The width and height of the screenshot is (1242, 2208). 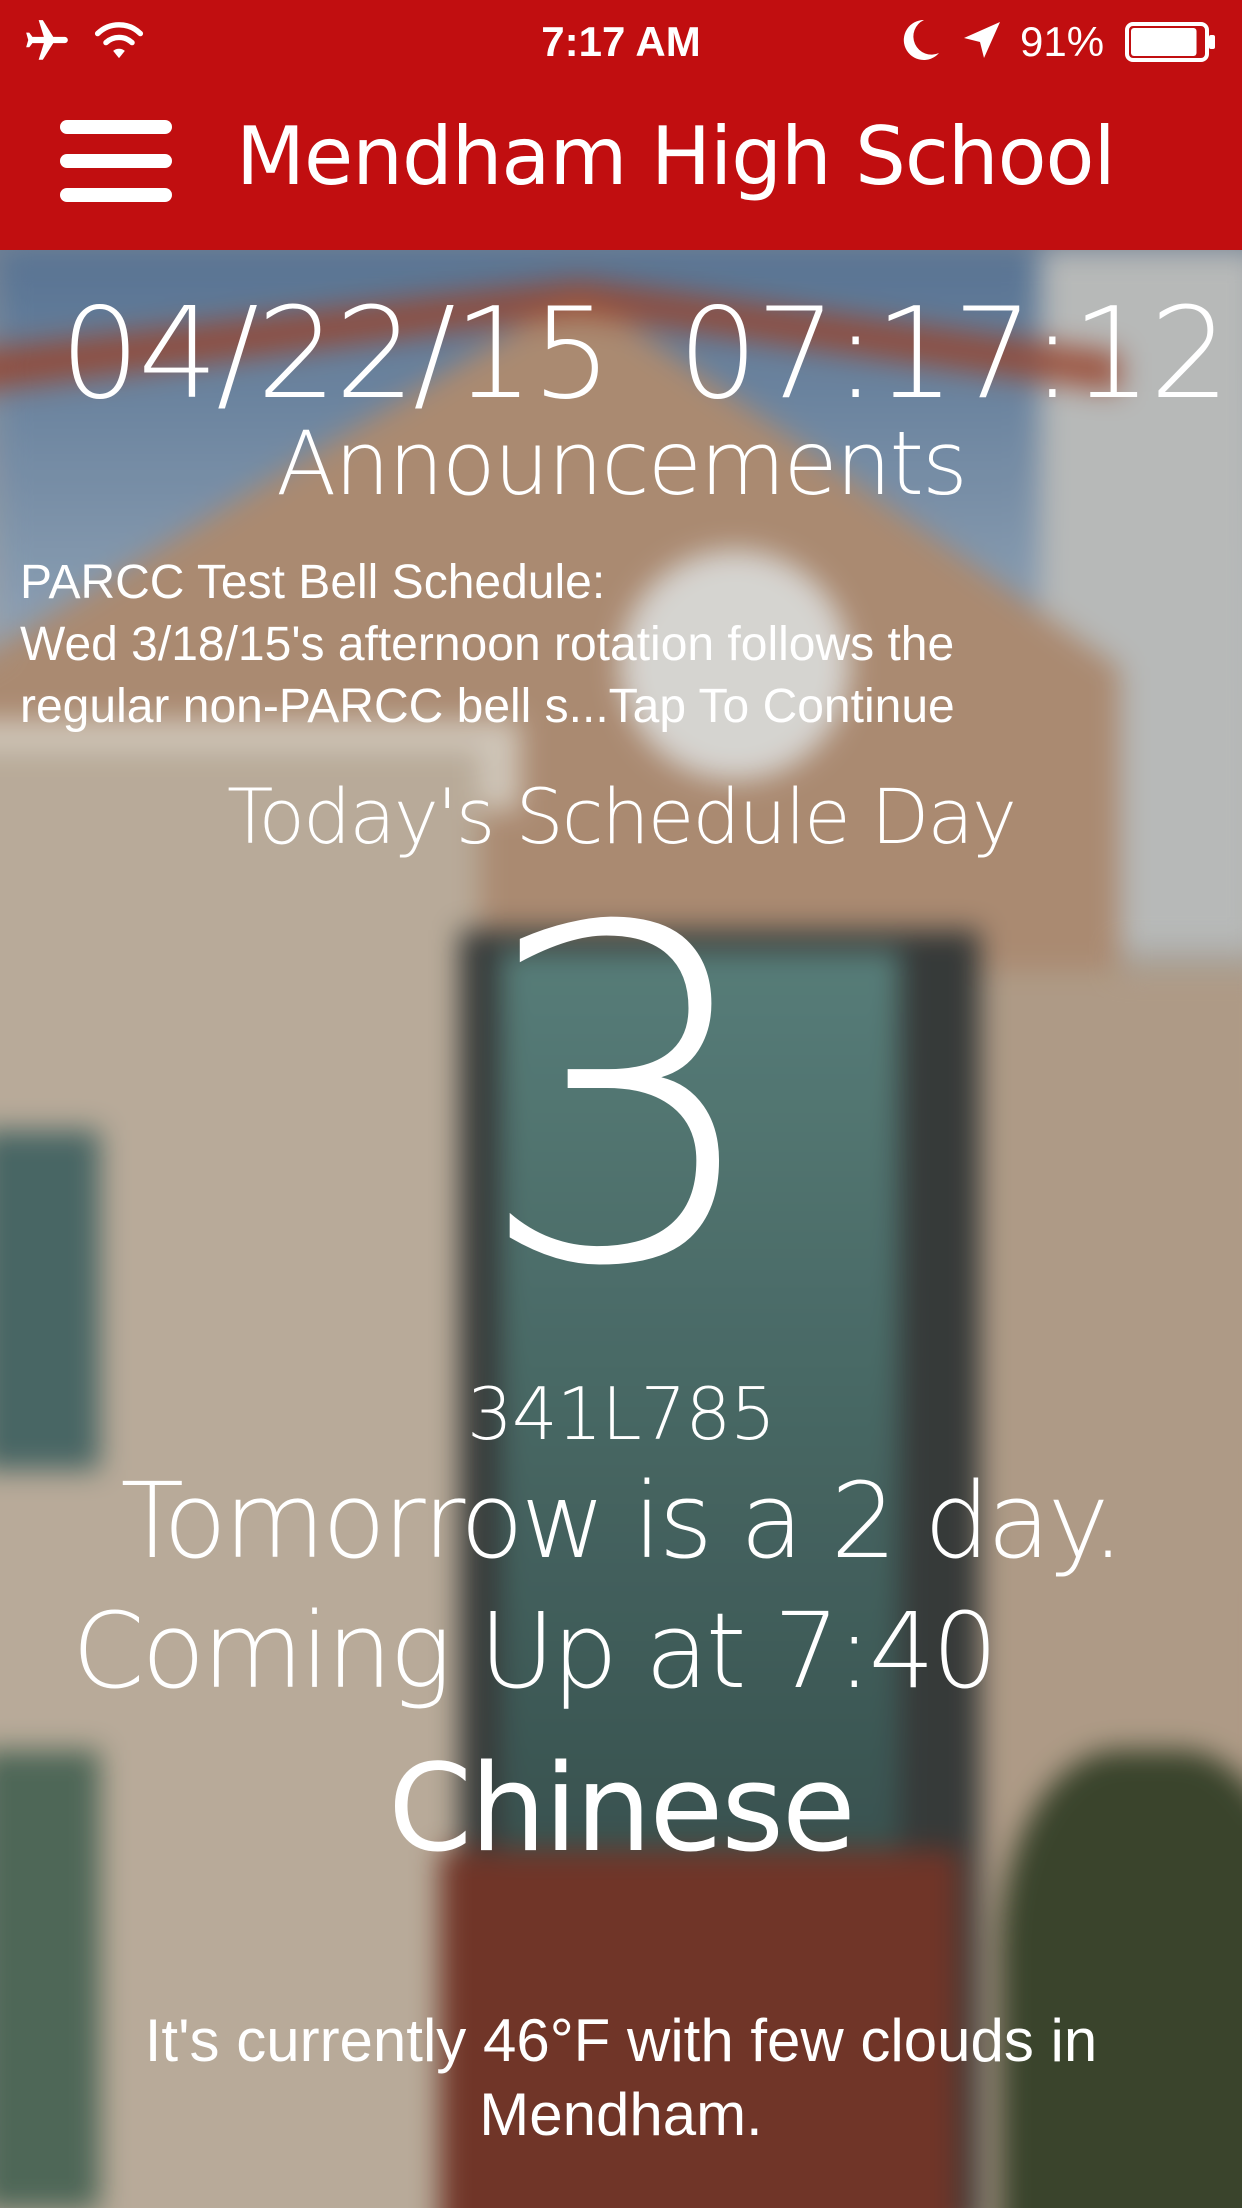 What do you see at coordinates (676, 156) in the screenshot?
I see `page-title: Mendham High School` at bounding box center [676, 156].